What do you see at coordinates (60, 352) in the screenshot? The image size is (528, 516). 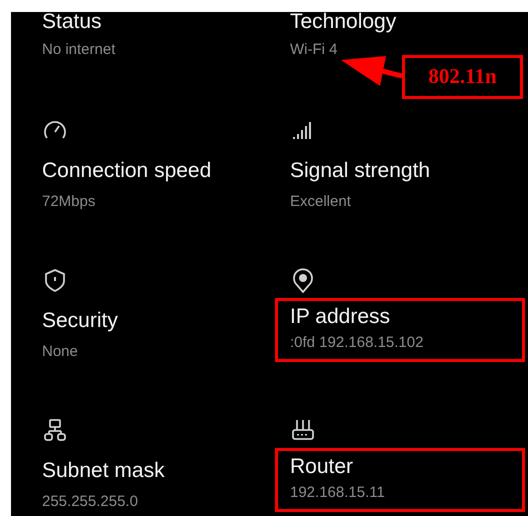 I see `detail-value: None` at bounding box center [60, 352].